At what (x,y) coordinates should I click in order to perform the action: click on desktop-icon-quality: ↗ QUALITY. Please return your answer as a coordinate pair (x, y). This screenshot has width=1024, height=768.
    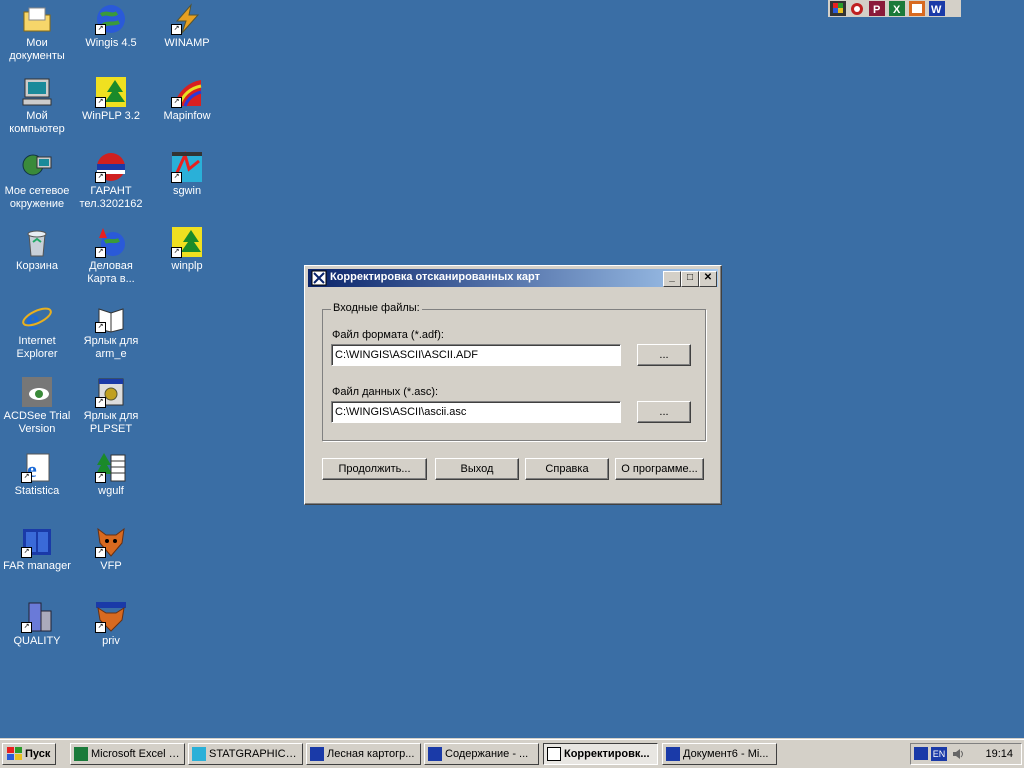
    Looking at the image, I should click on (37, 624).